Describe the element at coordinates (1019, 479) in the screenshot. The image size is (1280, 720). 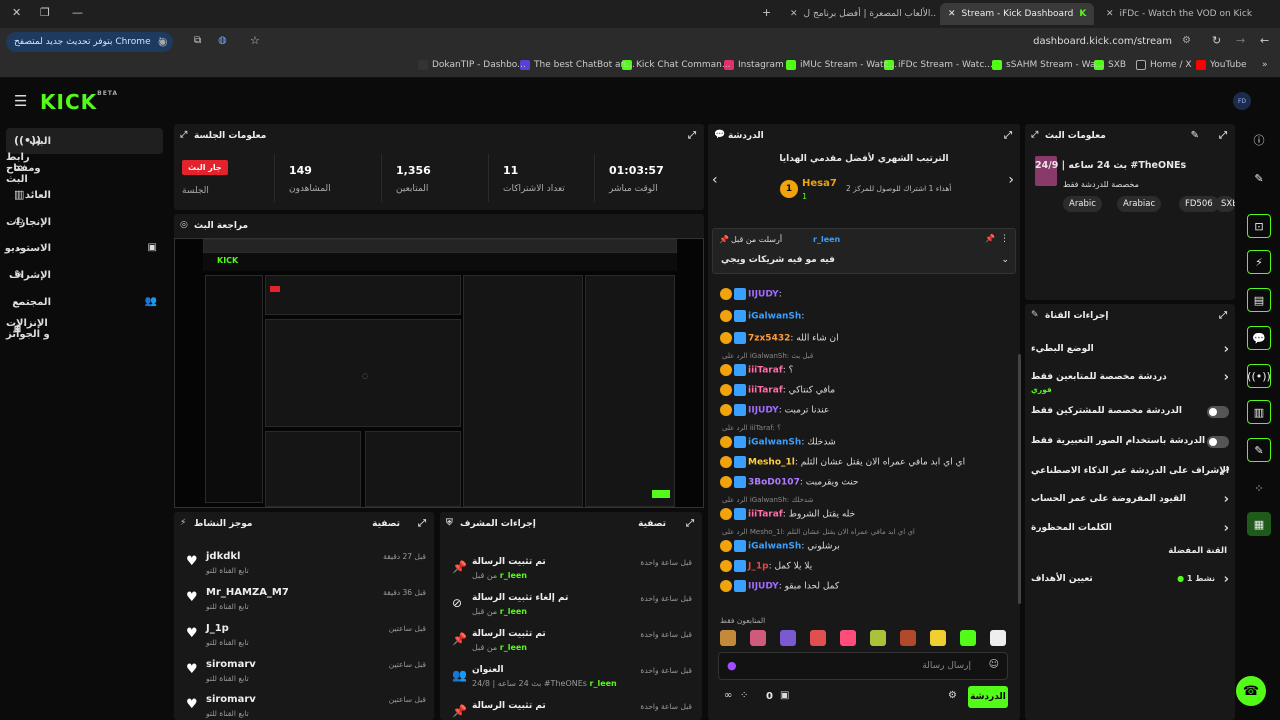
I see `chat-scrollbar` at that location.